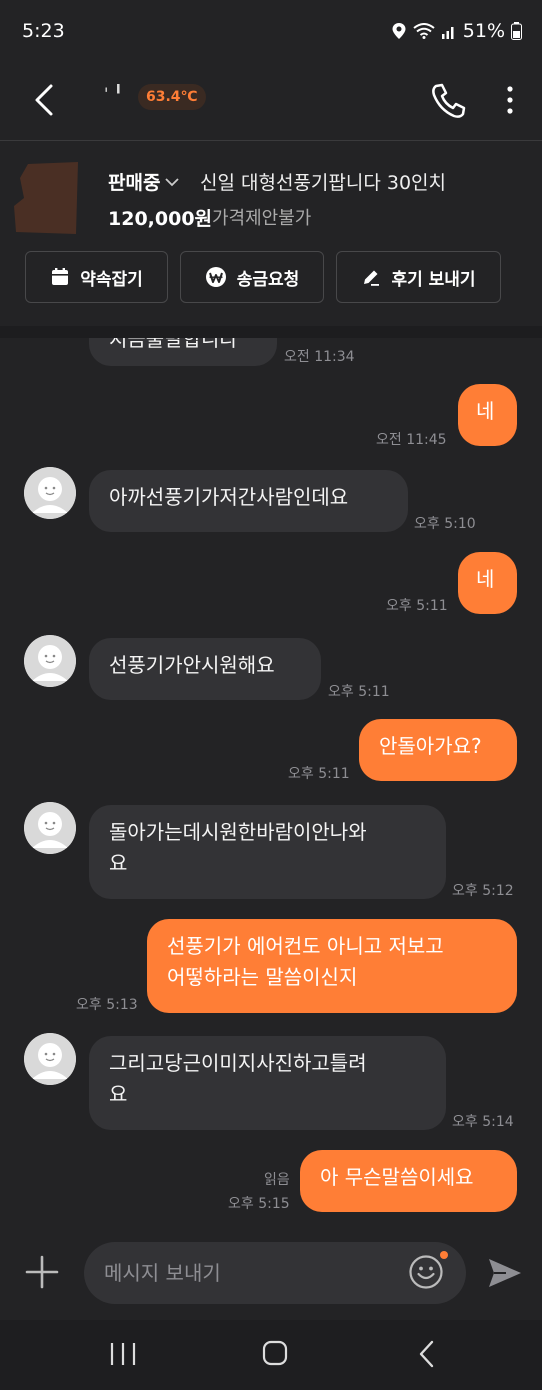 Image resolution: width=542 pixels, height=1390 pixels. I want to click on schedule-appointment-button: 약속잡기, so click(96, 277).